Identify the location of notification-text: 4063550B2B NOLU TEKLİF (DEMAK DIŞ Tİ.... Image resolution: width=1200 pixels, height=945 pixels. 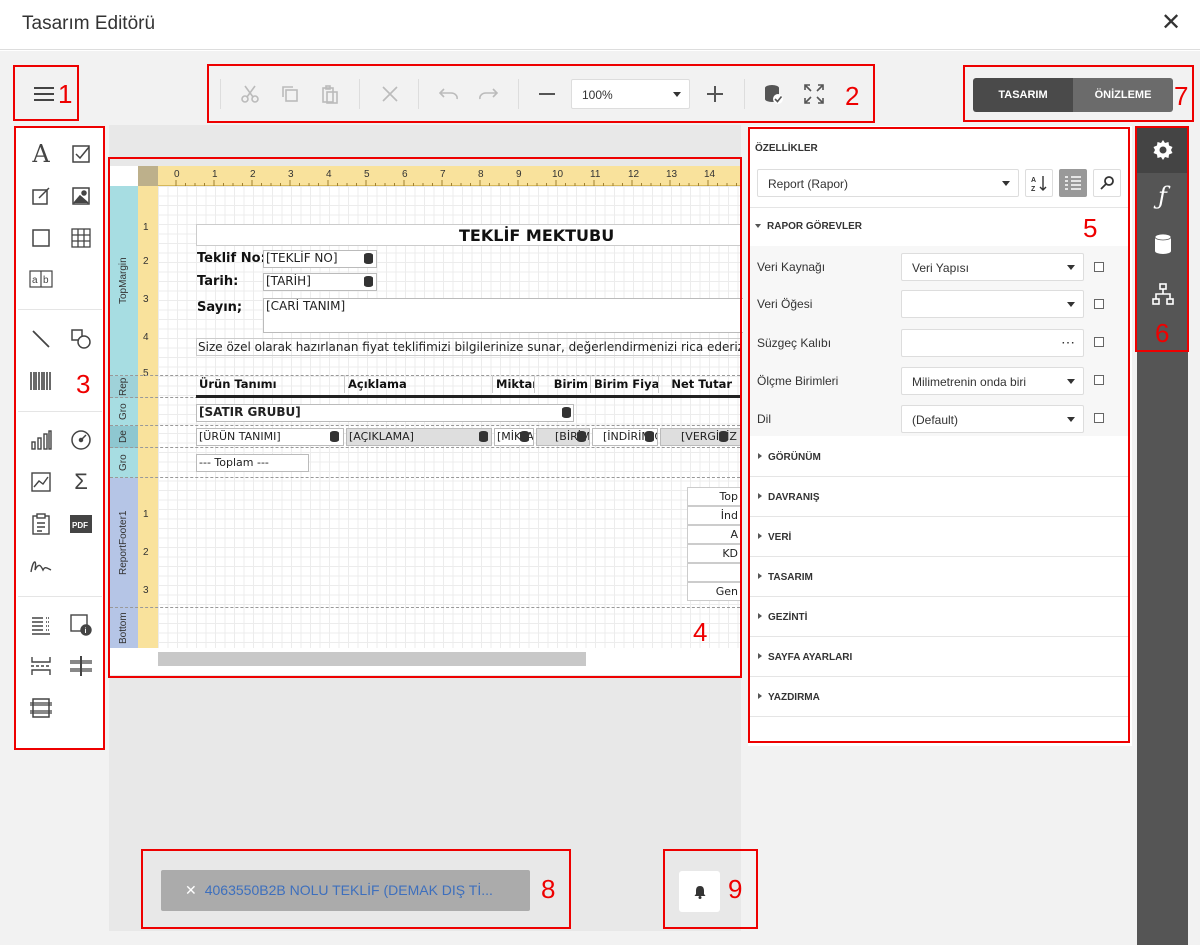
(349, 890).